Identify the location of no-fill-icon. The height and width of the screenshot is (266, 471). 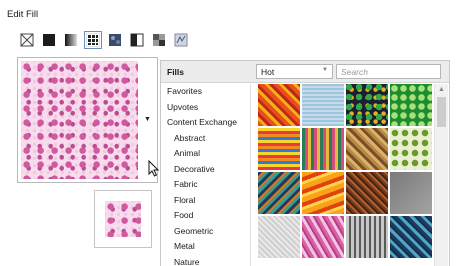
(27, 40).